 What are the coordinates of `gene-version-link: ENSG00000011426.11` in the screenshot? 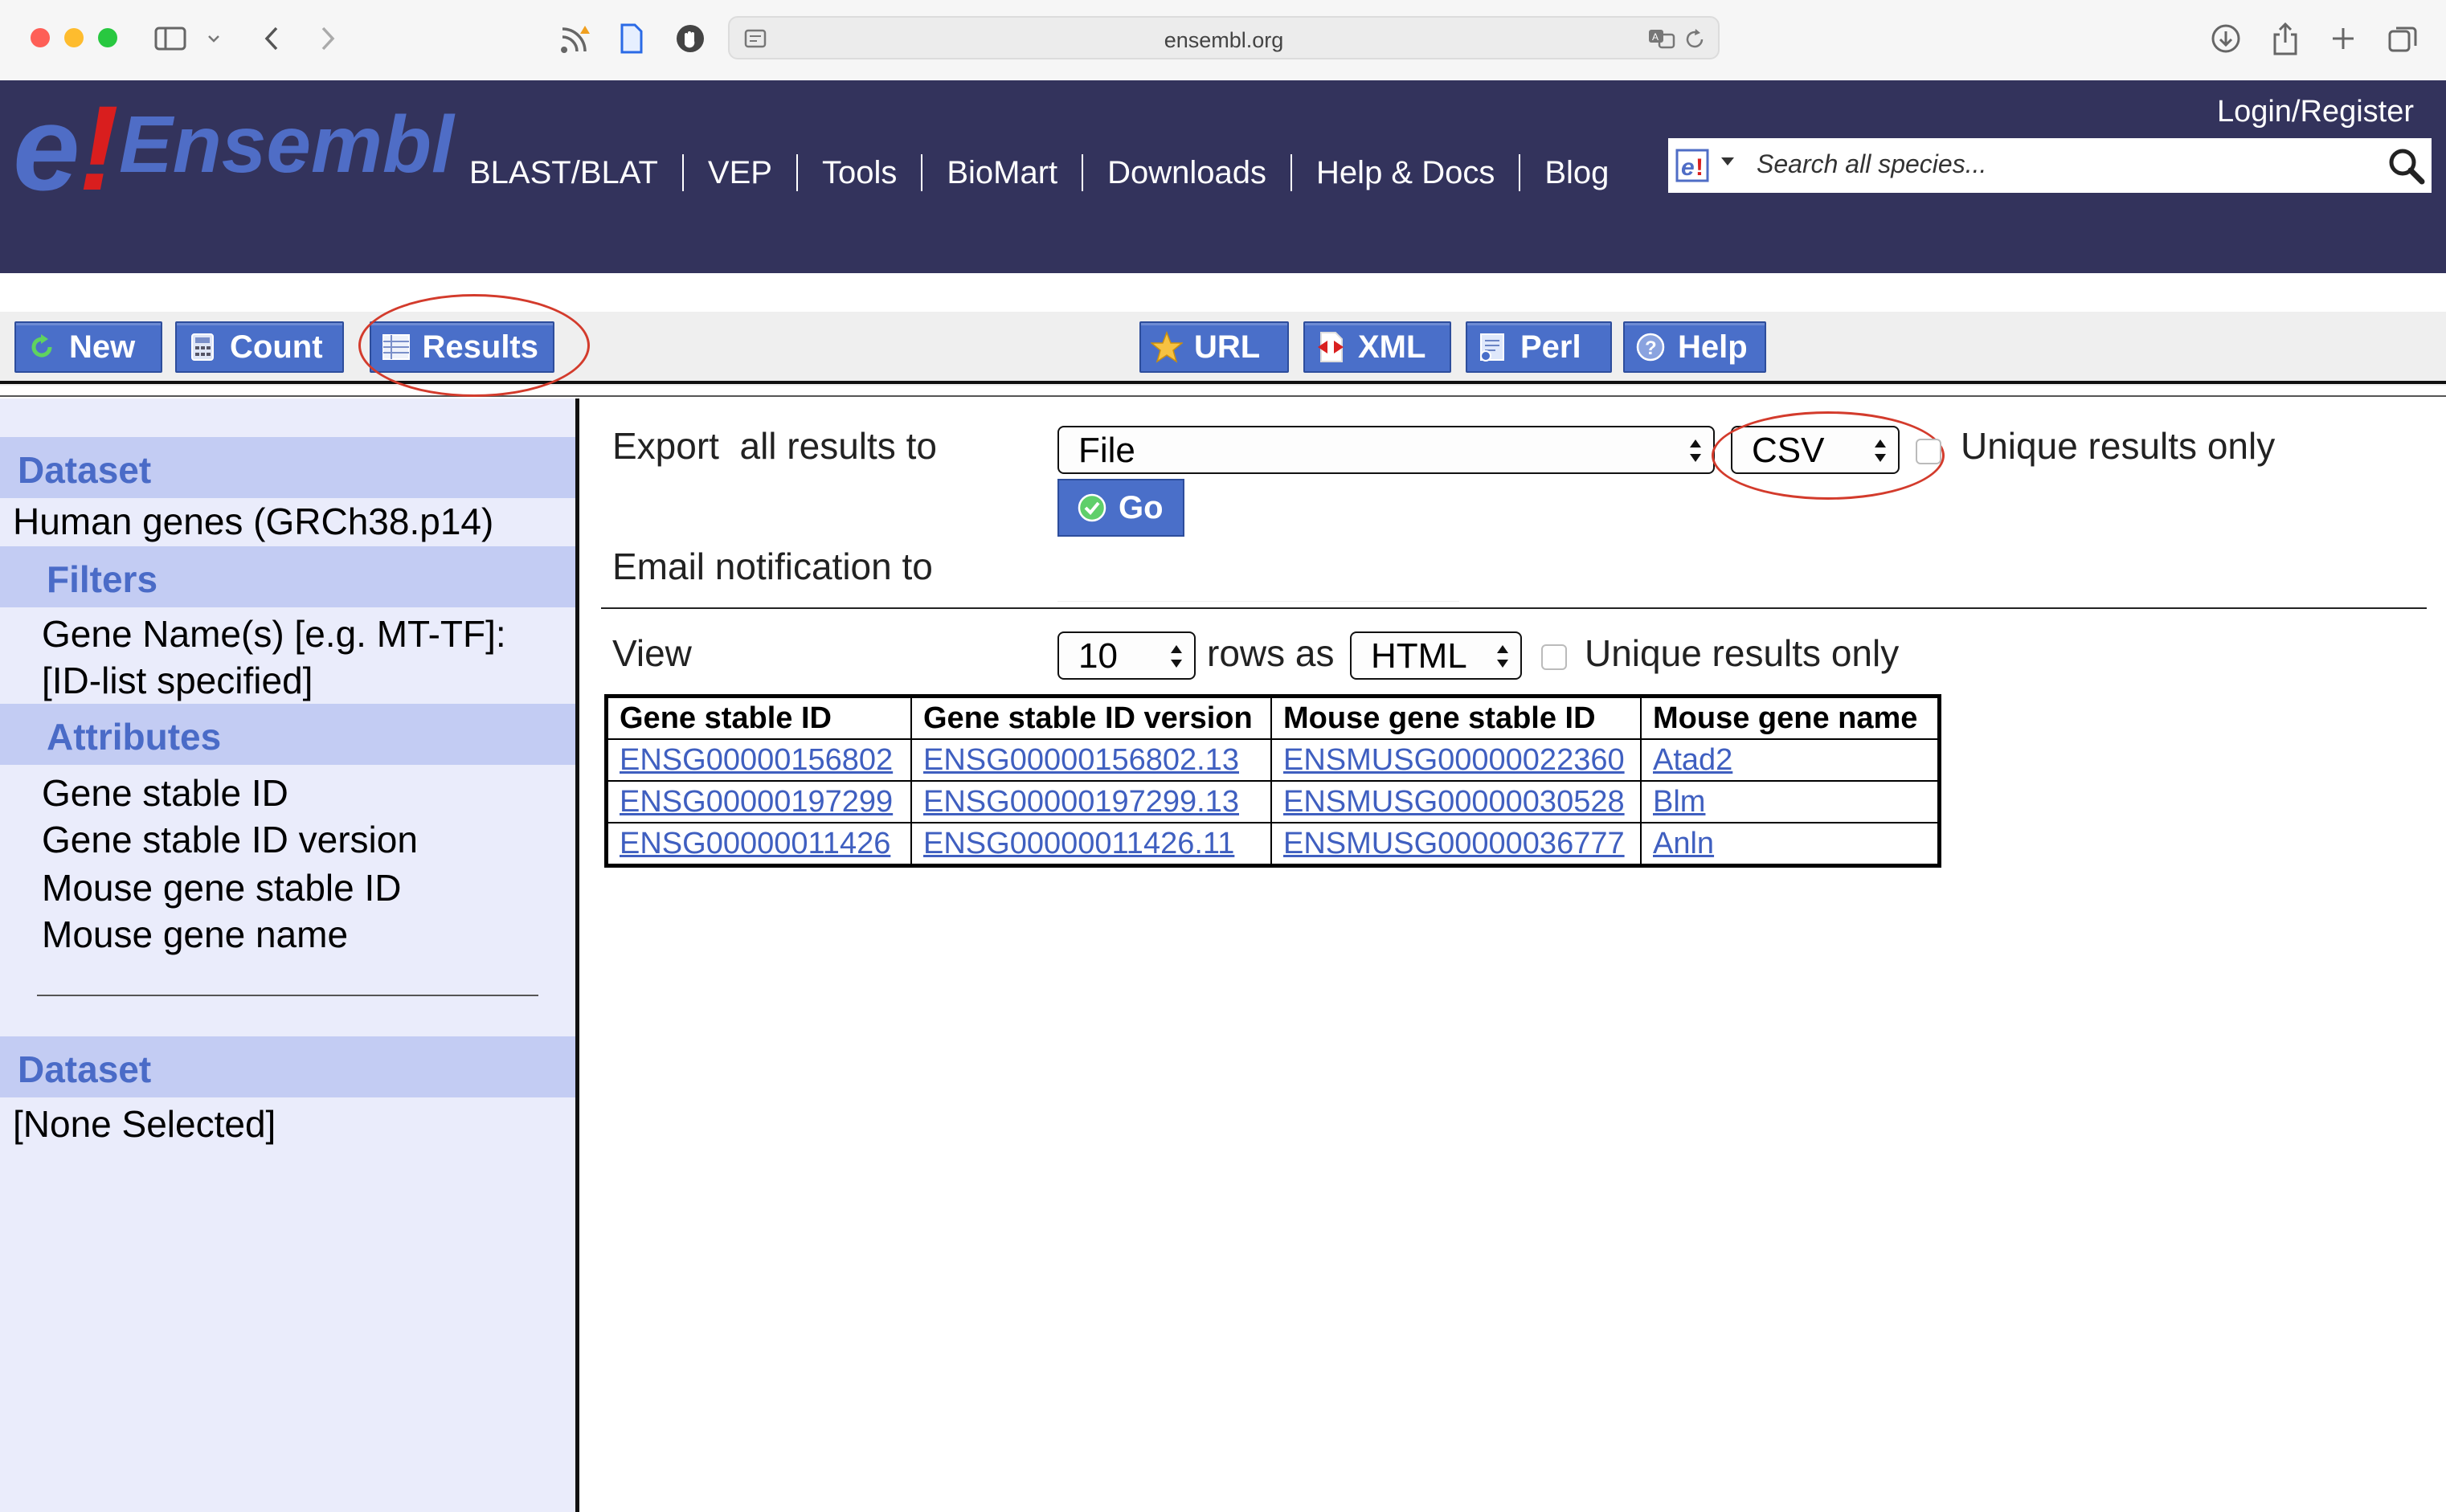 It's located at (1091, 844).